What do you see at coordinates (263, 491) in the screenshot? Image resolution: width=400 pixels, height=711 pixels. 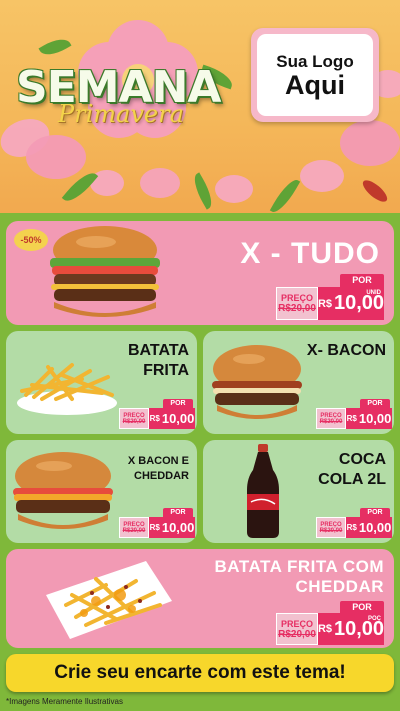 I see `soda-bottle-image` at bounding box center [263, 491].